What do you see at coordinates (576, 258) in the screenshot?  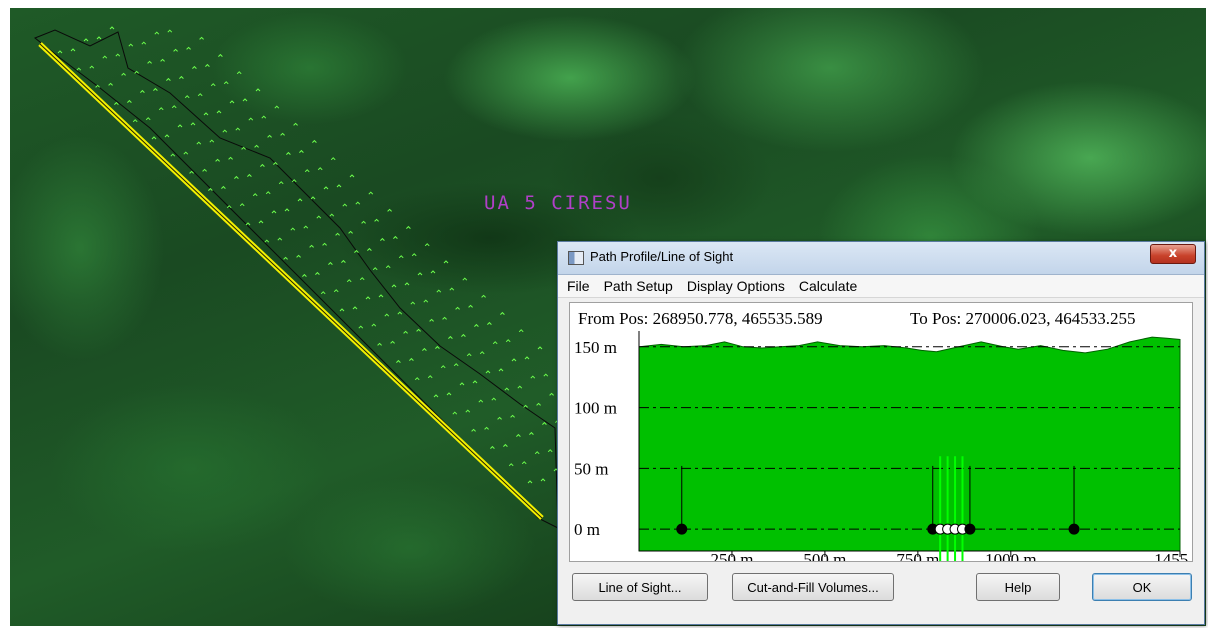 I see `window-icon` at bounding box center [576, 258].